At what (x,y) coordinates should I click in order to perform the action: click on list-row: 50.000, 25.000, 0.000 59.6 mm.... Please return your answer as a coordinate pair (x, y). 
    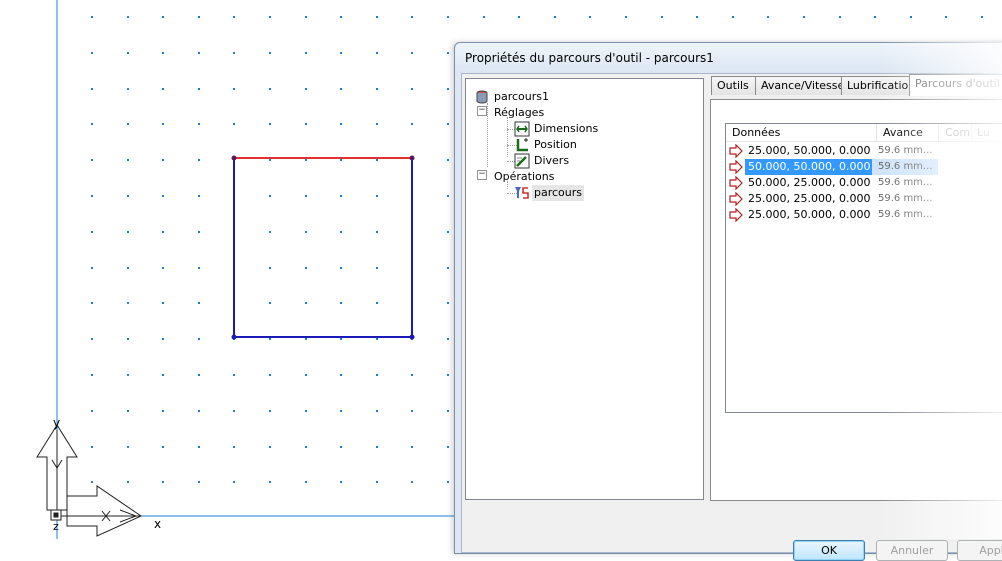
    Looking at the image, I should click on (864, 183).